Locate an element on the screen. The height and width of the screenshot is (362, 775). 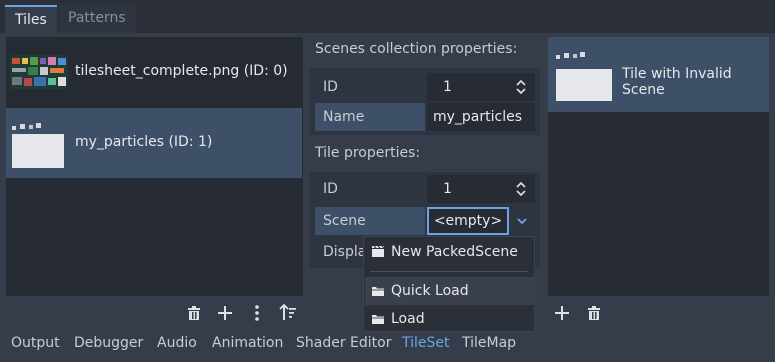
tile-item: Tile with Invalid Scene is located at coordinates (658, 74).